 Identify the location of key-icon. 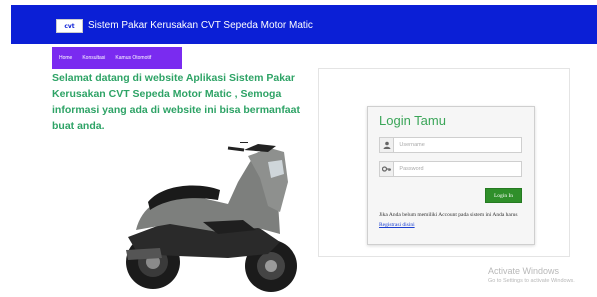
(387, 169).